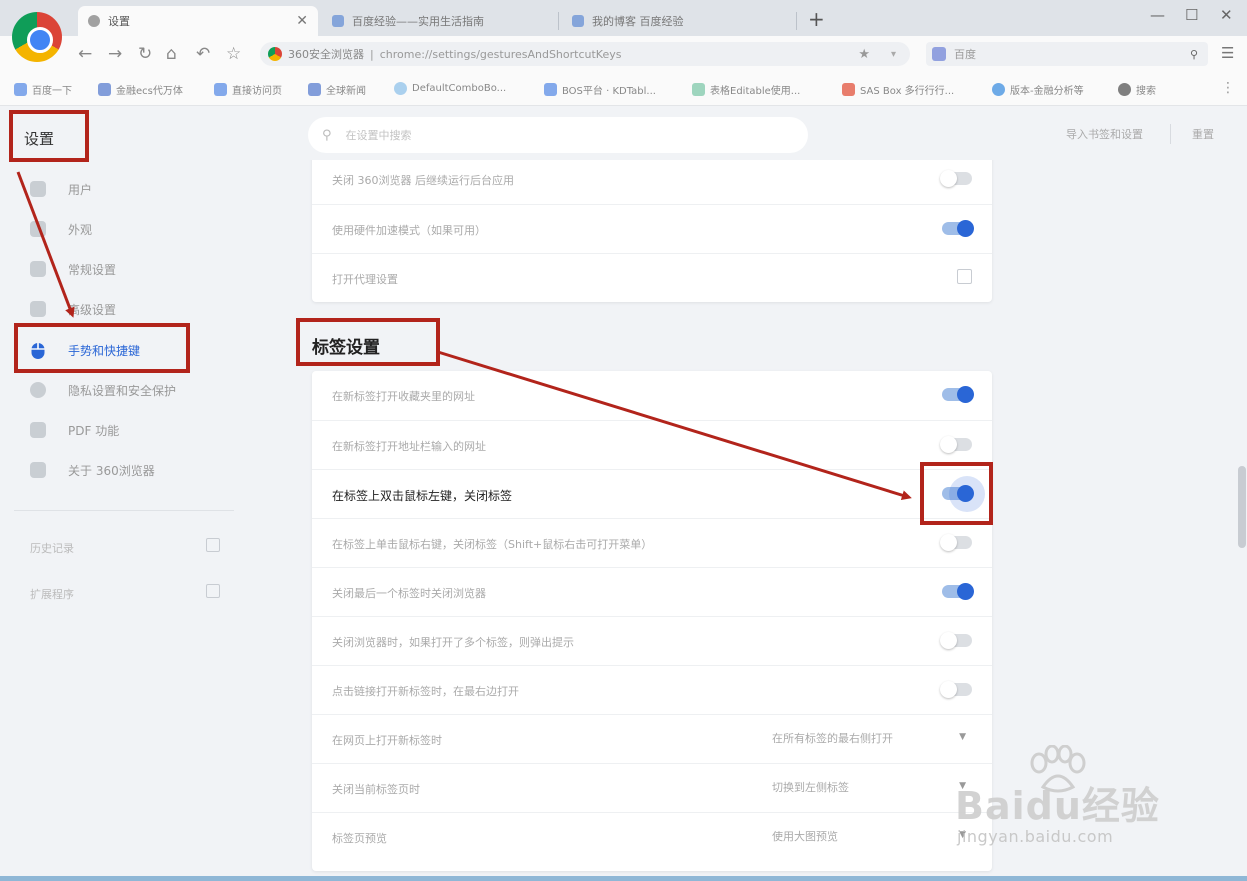 Image resolution: width=1247 pixels, height=881 pixels. What do you see at coordinates (38, 390) in the screenshot?
I see `shield-icon` at bounding box center [38, 390].